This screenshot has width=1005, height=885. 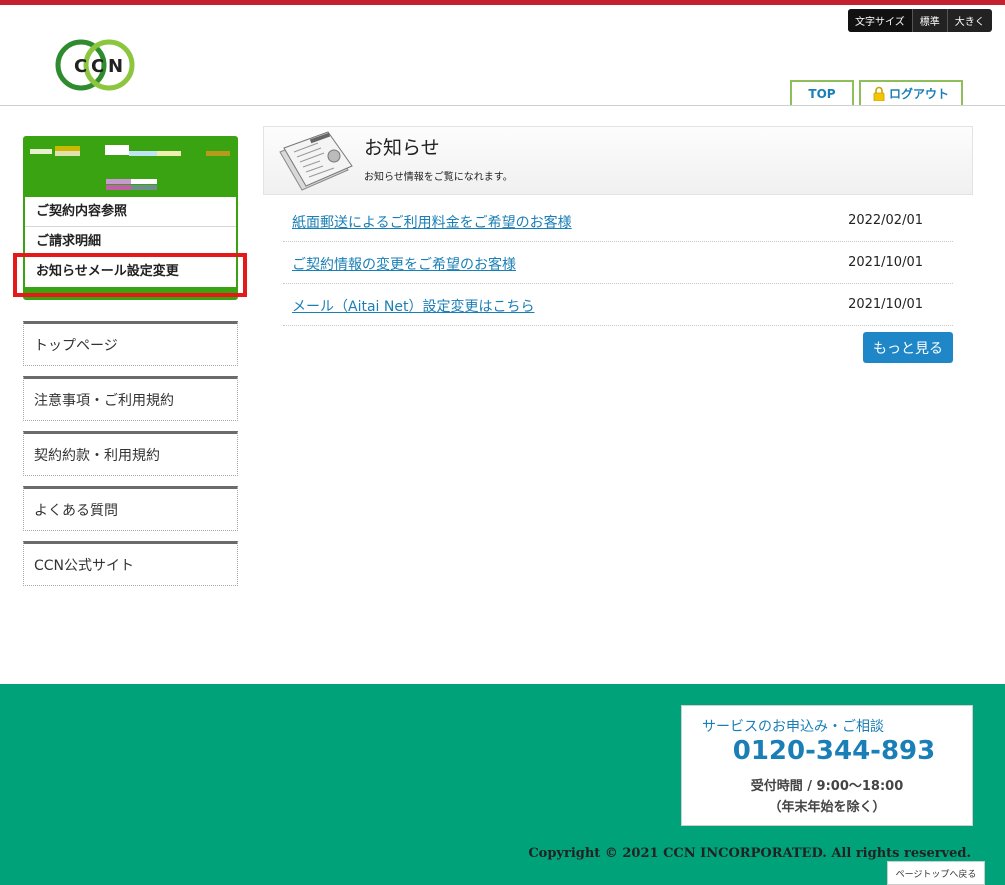 I want to click on side-nav-terms: 注意事項・ご利用規約, so click(x=130, y=398).